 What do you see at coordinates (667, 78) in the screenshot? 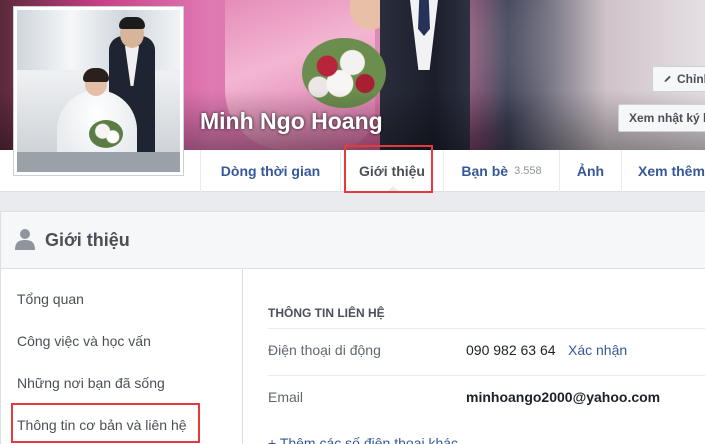
I see `pencil-icon` at bounding box center [667, 78].